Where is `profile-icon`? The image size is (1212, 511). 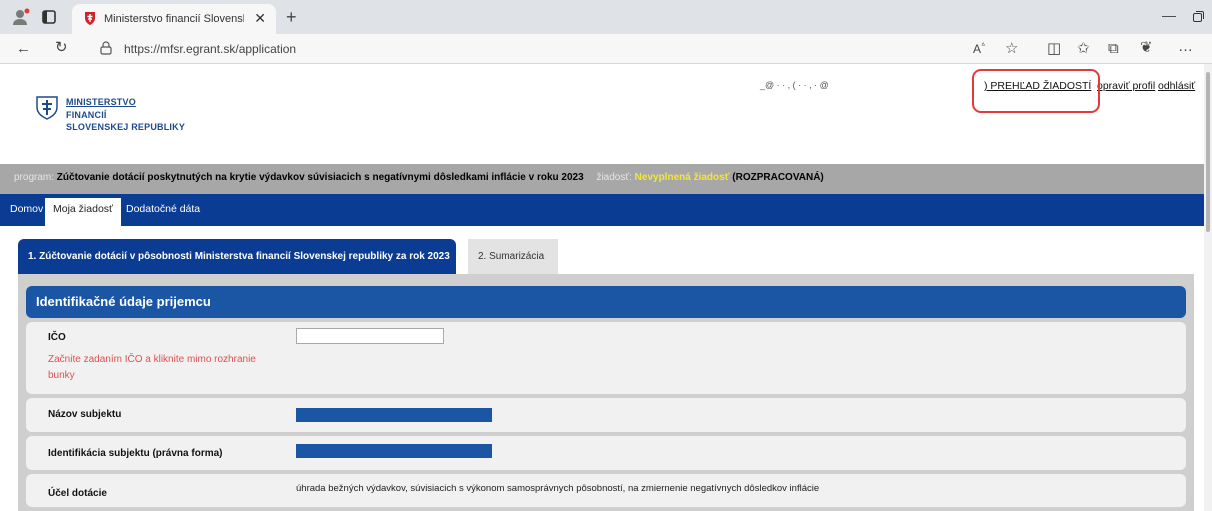 profile-icon is located at coordinates (21, 18).